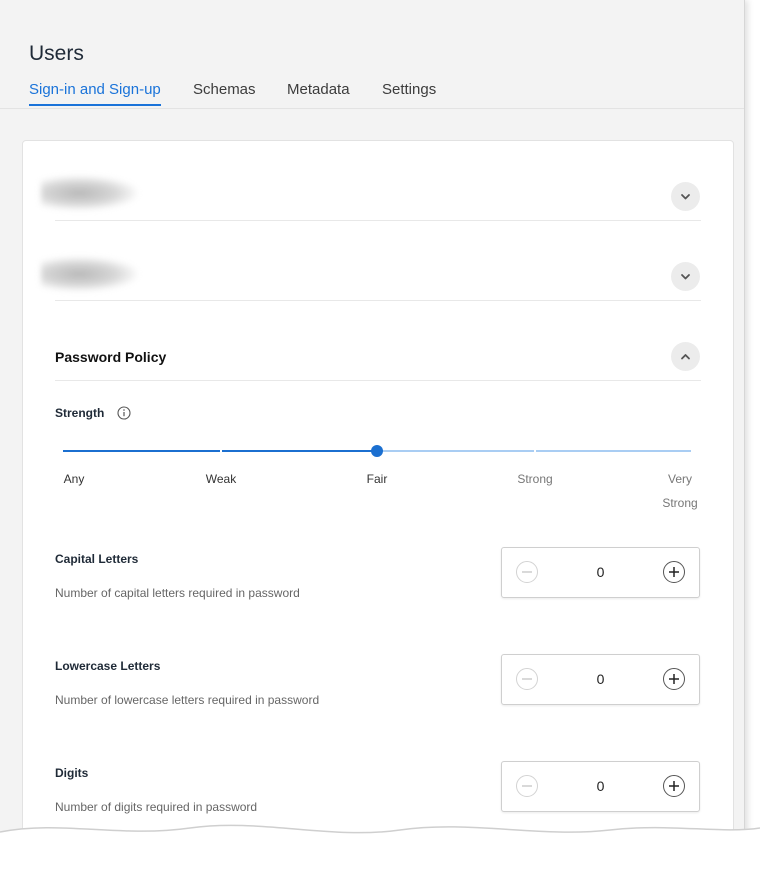 Image resolution: width=760 pixels, height=876 pixels. I want to click on page-title: Users, so click(56, 53).